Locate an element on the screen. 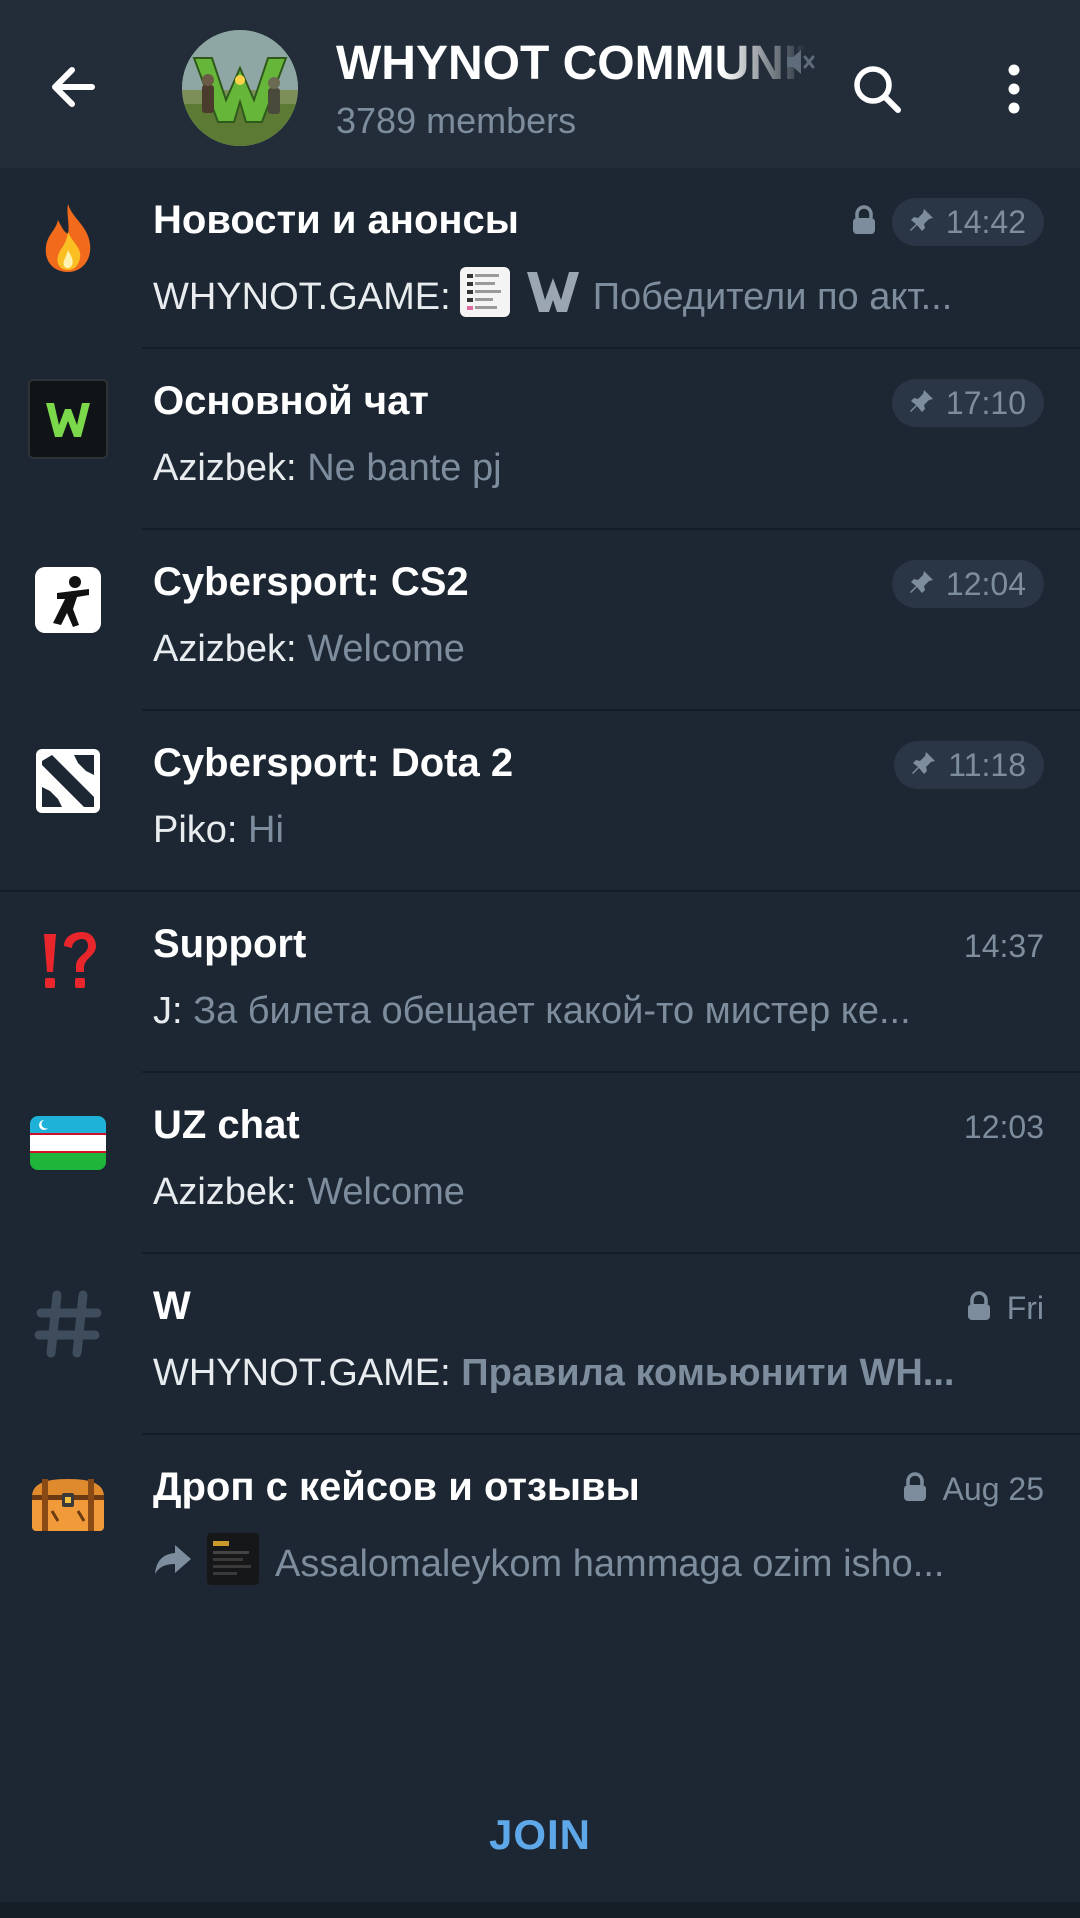 Image resolution: width=1080 pixels, height=1918 pixels. hashtag-icon is located at coordinates (68, 1324).